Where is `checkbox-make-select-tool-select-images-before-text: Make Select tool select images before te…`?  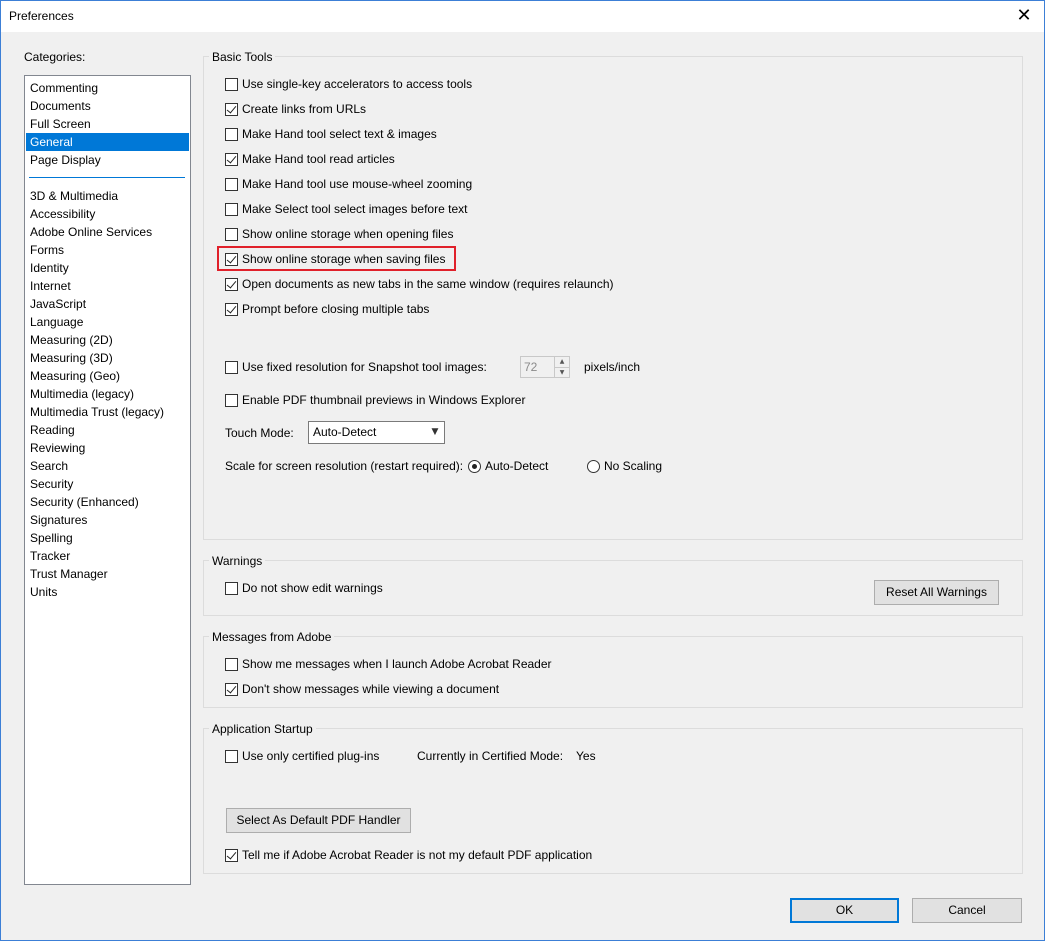
checkbox-make-select-tool-select-images-before-text: Make Select tool select images before te… is located at coordinates (346, 209).